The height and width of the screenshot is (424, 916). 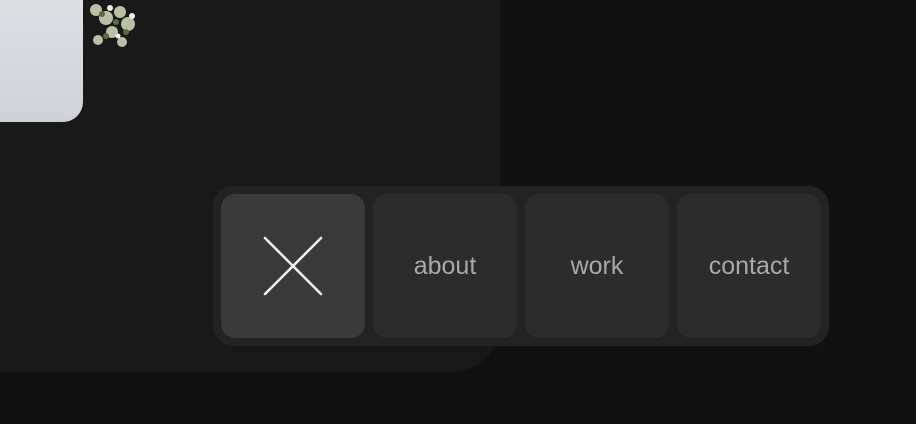 What do you see at coordinates (112, 25) in the screenshot?
I see `foliage-image` at bounding box center [112, 25].